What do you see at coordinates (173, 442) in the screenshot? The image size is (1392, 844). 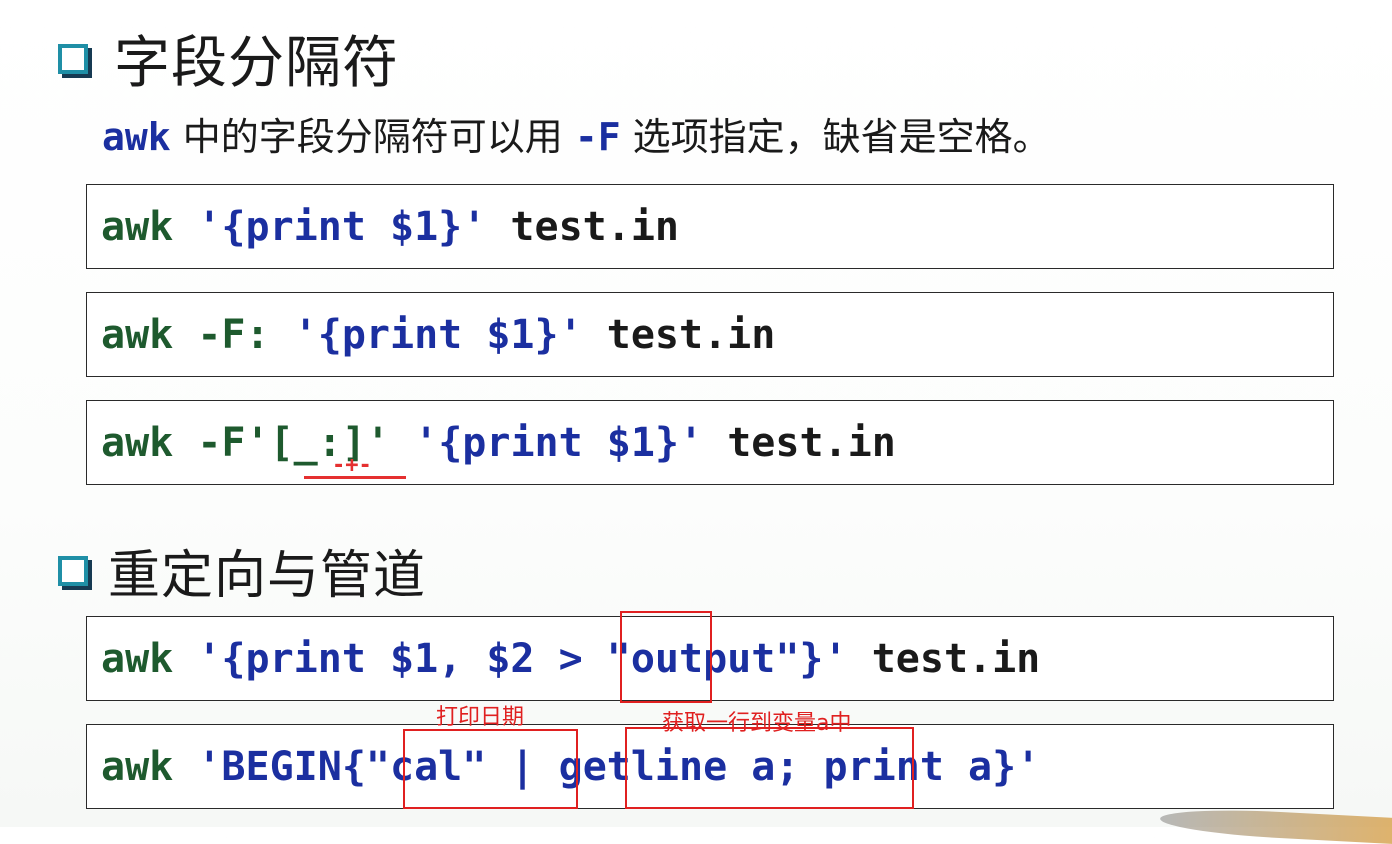 I see `code-command: awk -F` at bounding box center [173, 442].